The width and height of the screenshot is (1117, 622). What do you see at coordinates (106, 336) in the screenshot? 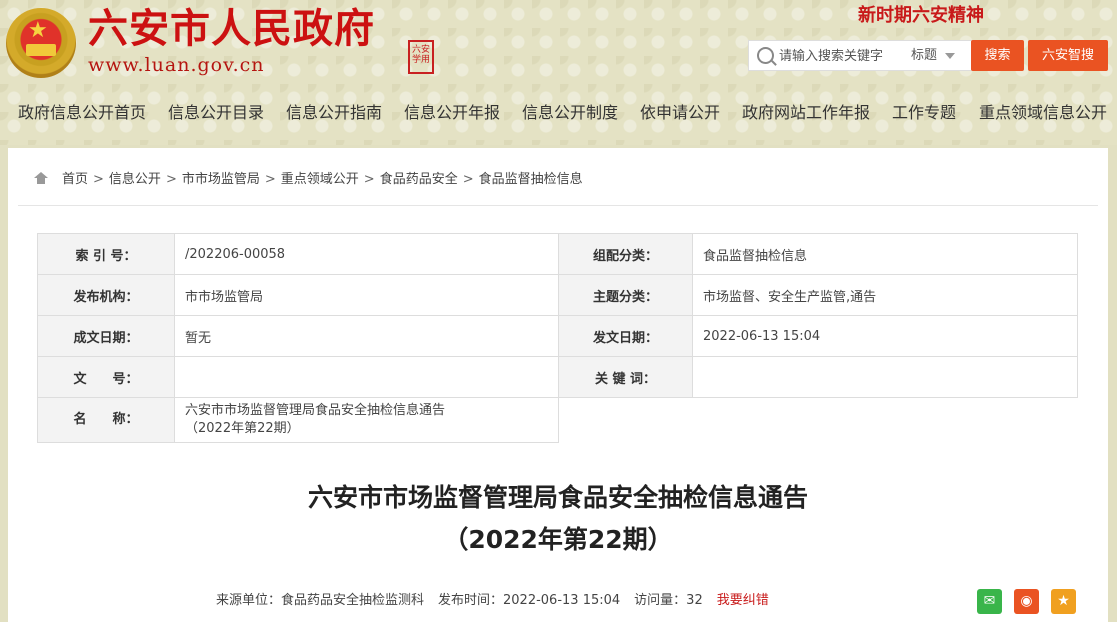
I see `doc-date-label: 成文日期：` at bounding box center [106, 336].